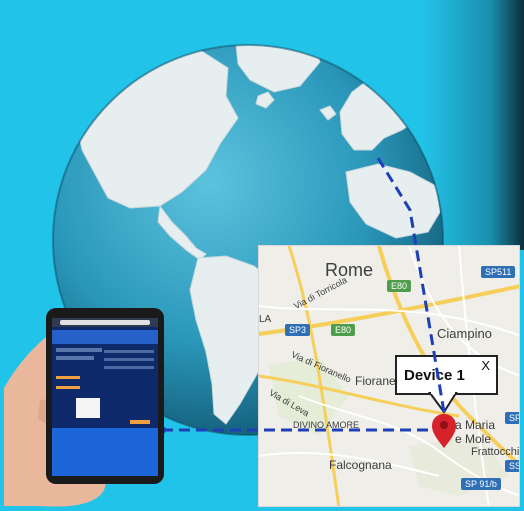 The width and height of the screenshot is (524, 511). I want to click on device-popup: Device 1 X, so click(446, 375).